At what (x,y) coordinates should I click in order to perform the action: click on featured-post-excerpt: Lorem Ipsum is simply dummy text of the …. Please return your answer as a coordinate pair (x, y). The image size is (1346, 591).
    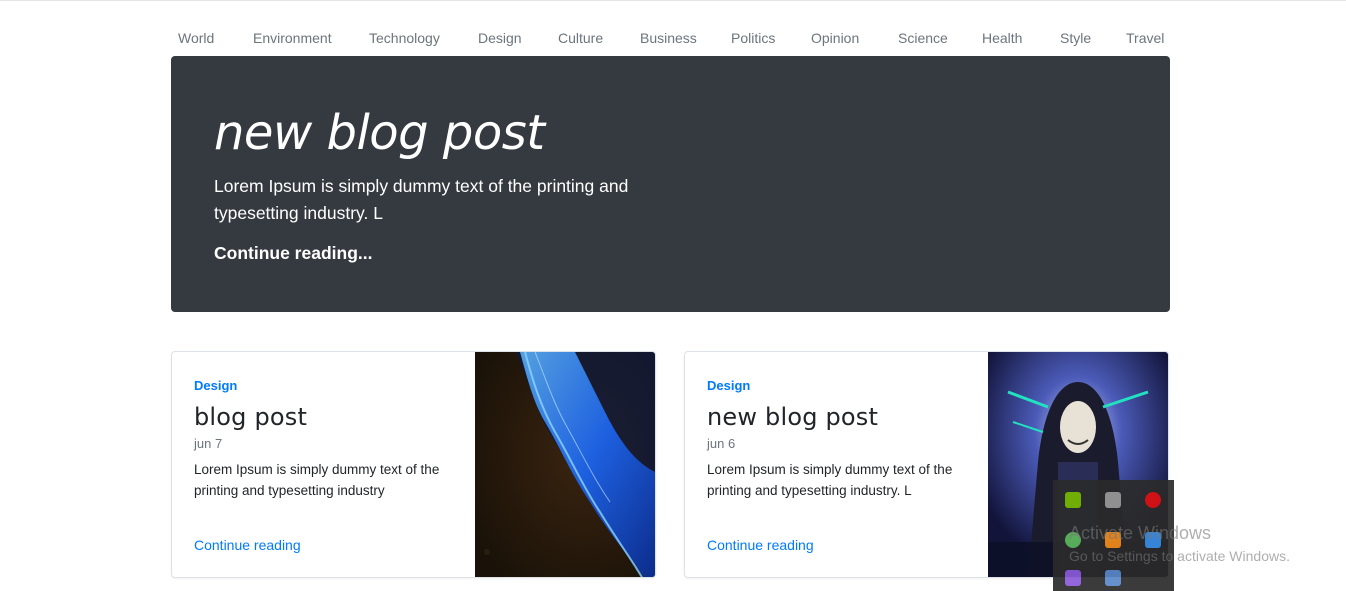
    Looking at the image, I should click on (421, 199).